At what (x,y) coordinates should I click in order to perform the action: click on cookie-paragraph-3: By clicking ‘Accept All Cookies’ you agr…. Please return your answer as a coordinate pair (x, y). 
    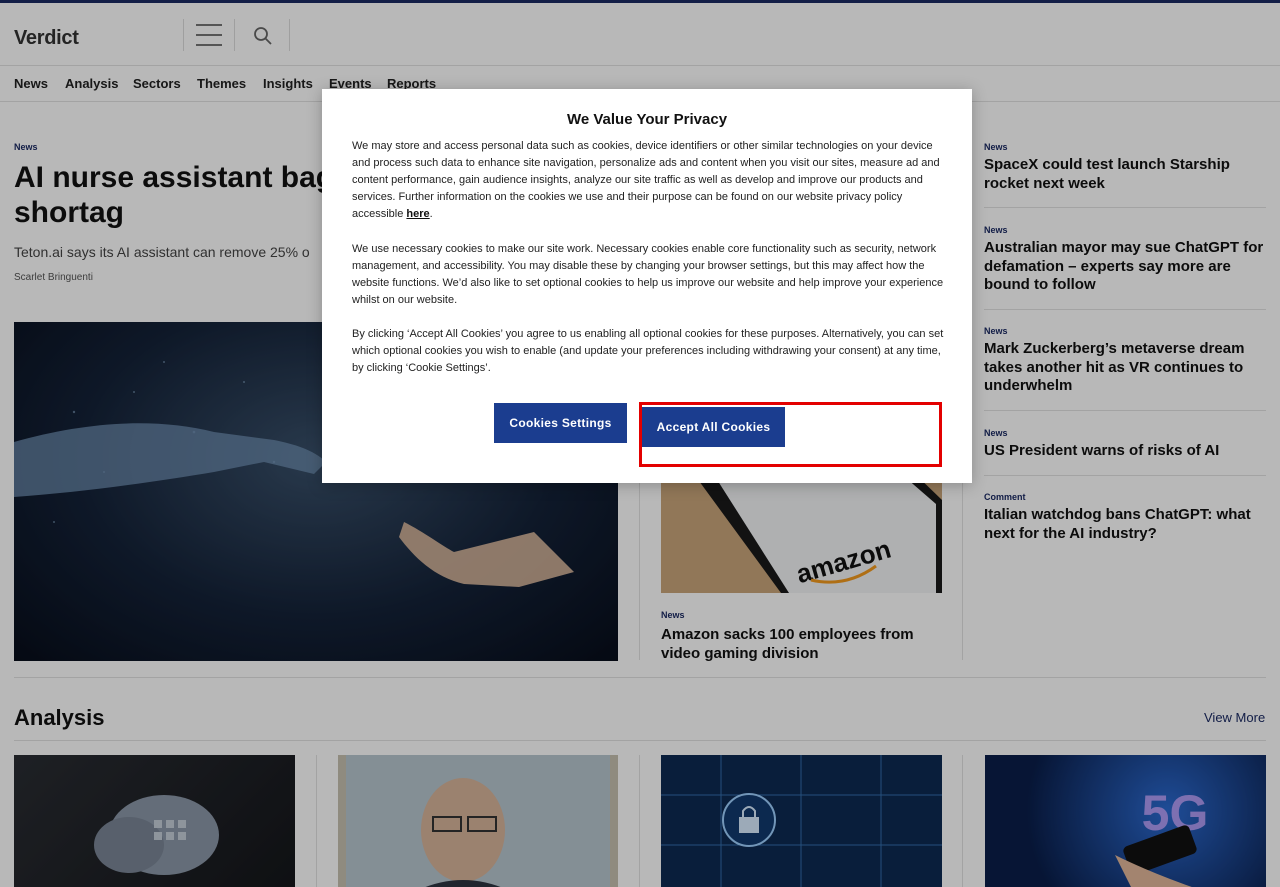
    Looking at the image, I should click on (648, 351).